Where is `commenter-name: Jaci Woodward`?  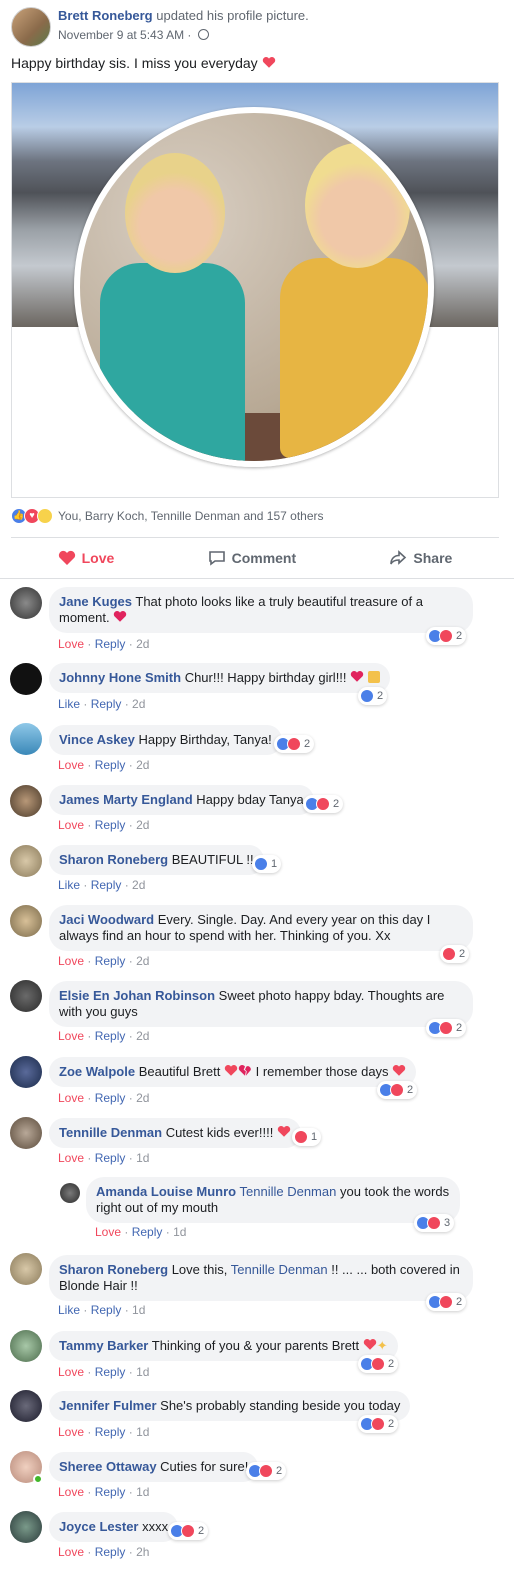
commenter-name: Jaci Woodward is located at coordinates (106, 919).